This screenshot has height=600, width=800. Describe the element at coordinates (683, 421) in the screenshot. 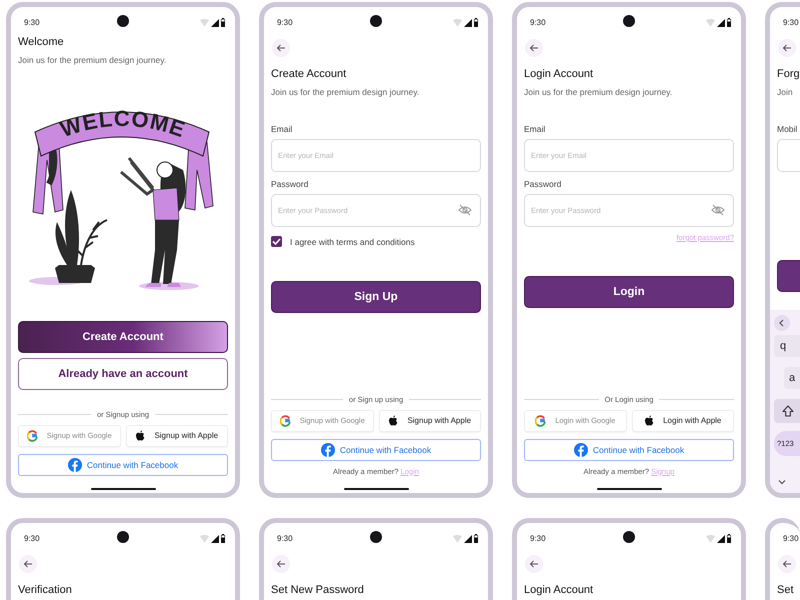

I see `apple-button: Login with Apple` at that location.